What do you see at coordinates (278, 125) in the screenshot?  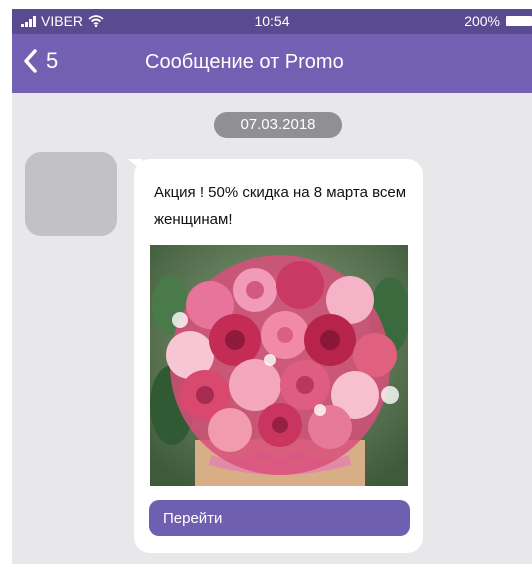 I see `date-badge: 07.03.2018` at bounding box center [278, 125].